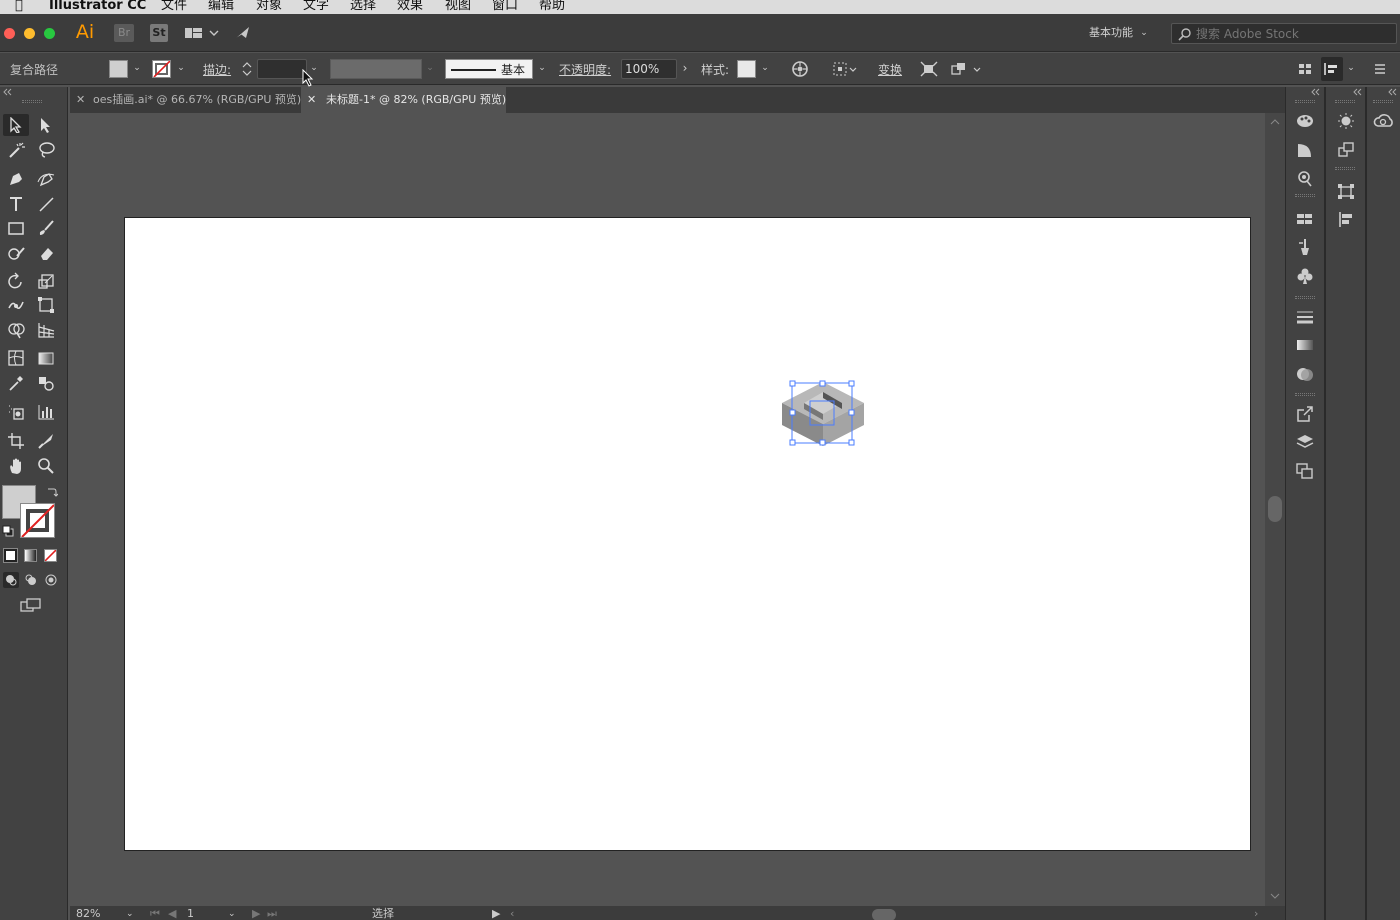 This screenshot has height=920, width=1400. I want to click on properties-dropdown-icon: ⌄, so click(1351, 68).